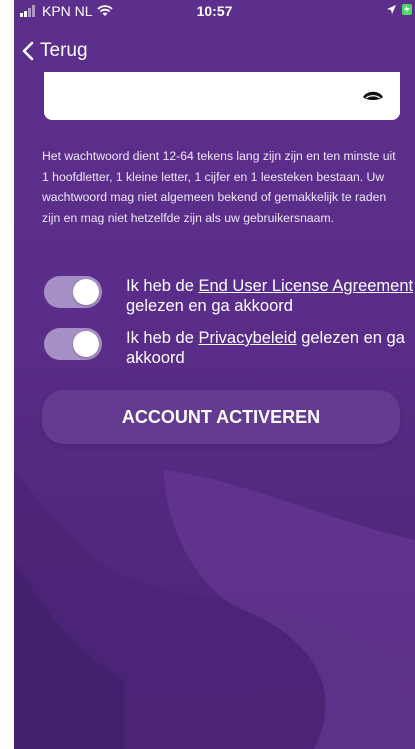 The height and width of the screenshot is (749, 415). I want to click on privacy-text-before: Ik heb de, so click(162, 338).